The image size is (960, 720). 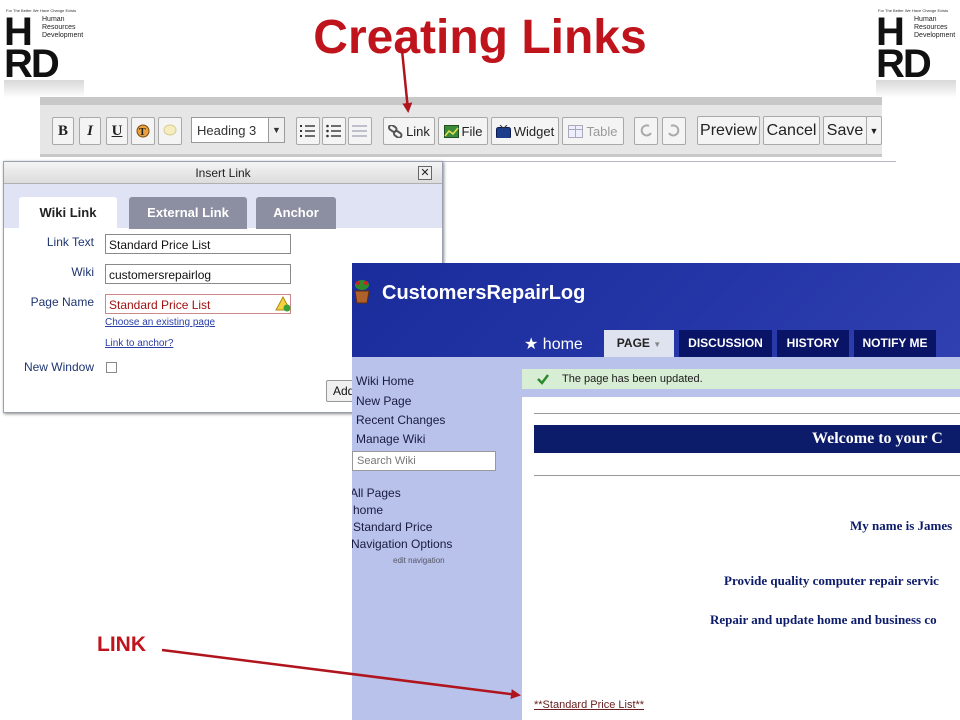 What do you see at coordinates (341, 674) in the screenshot?
I see `arrow-to-price-link` at bounding box center [341, 674].